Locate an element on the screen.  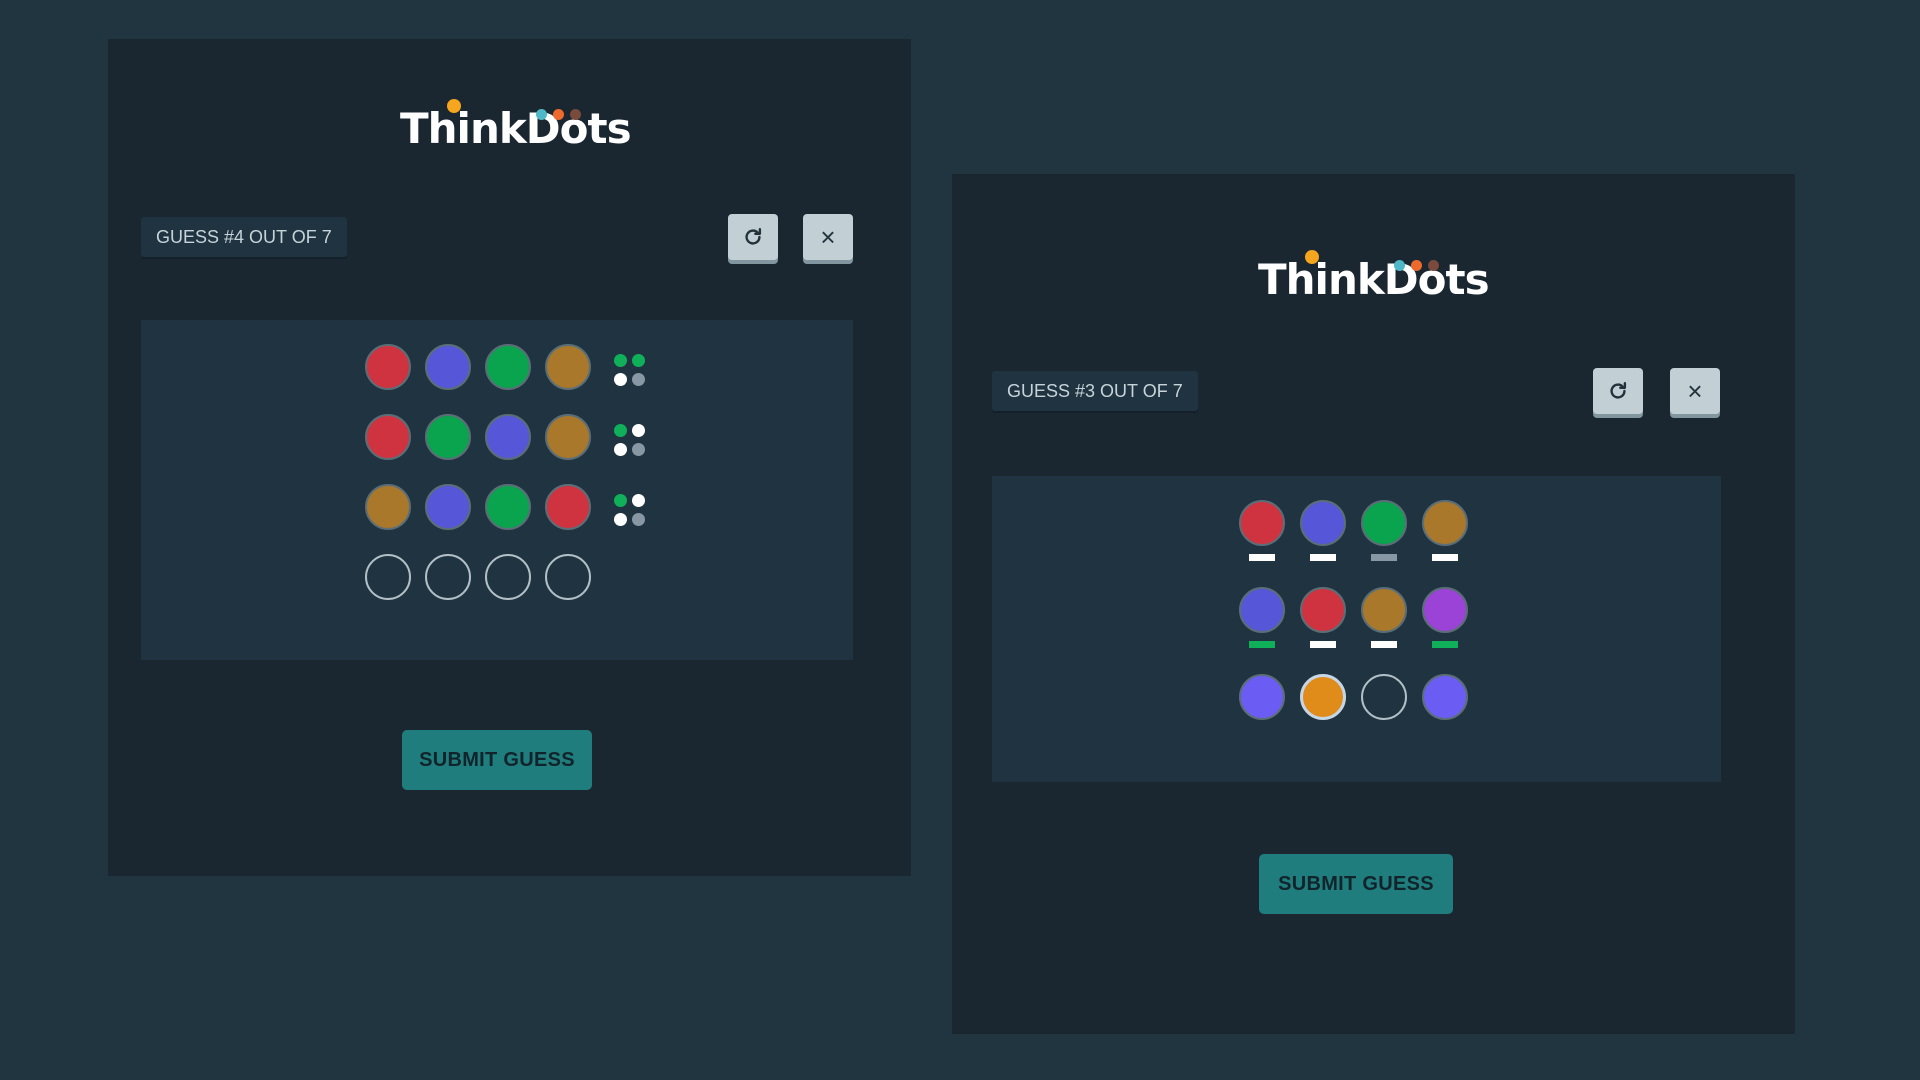
guess-counter: GUESS #4 OUT OF 7 is located at coordinates (244, 237).